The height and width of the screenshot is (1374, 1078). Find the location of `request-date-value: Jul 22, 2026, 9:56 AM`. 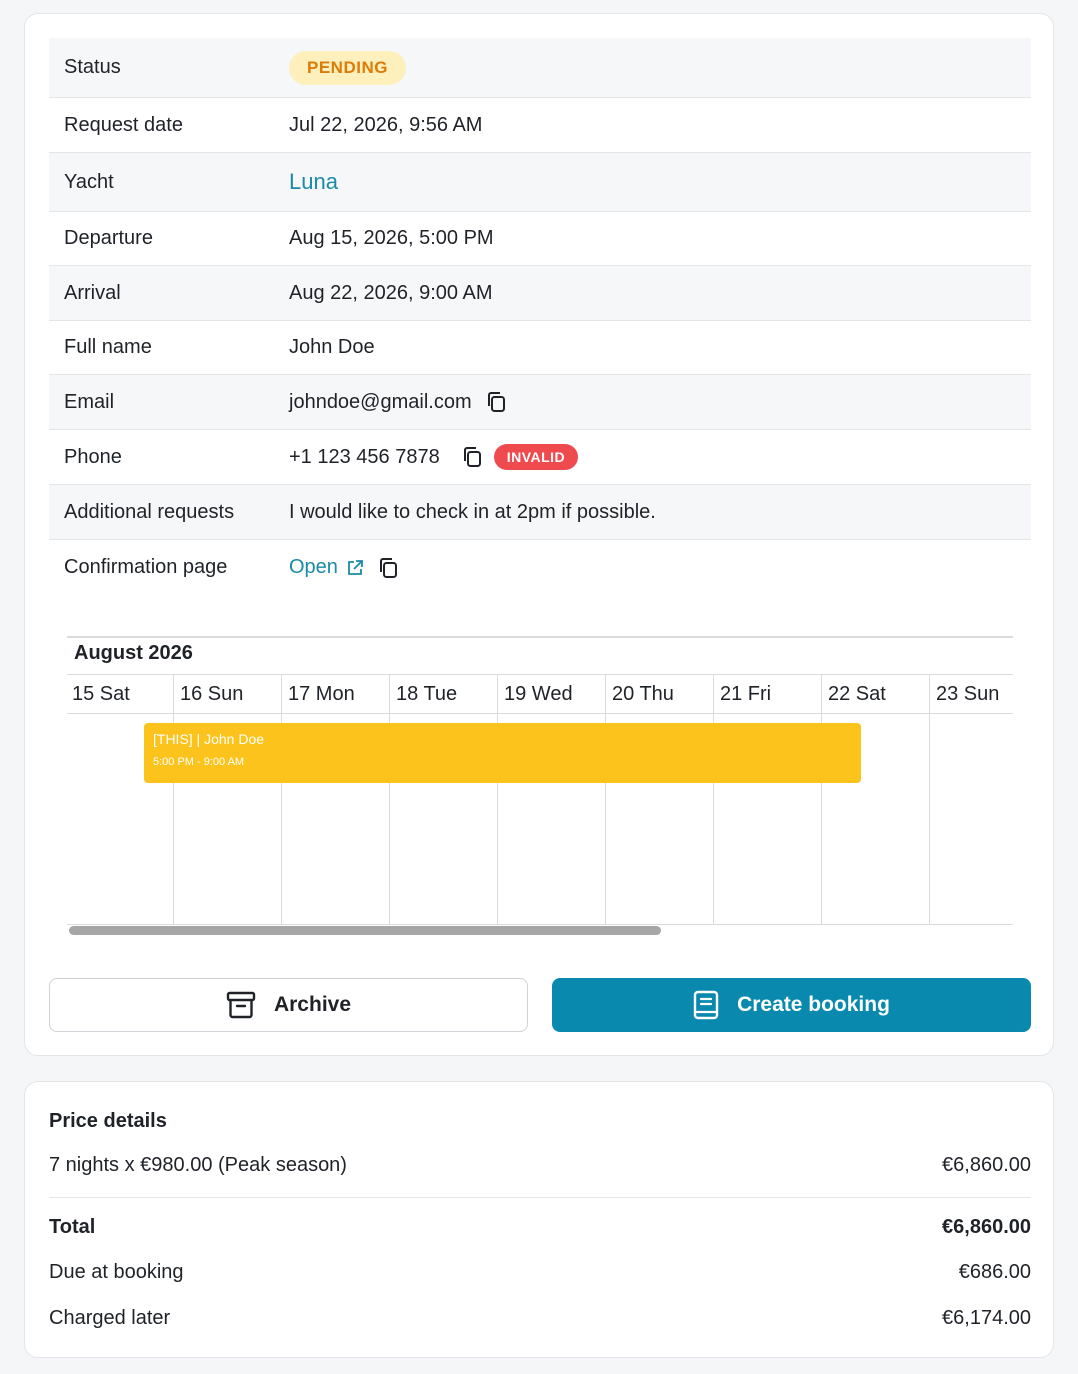

request-date-value: Jul 22, 2026, 9:56 AM is located at coordinates (386, 124).